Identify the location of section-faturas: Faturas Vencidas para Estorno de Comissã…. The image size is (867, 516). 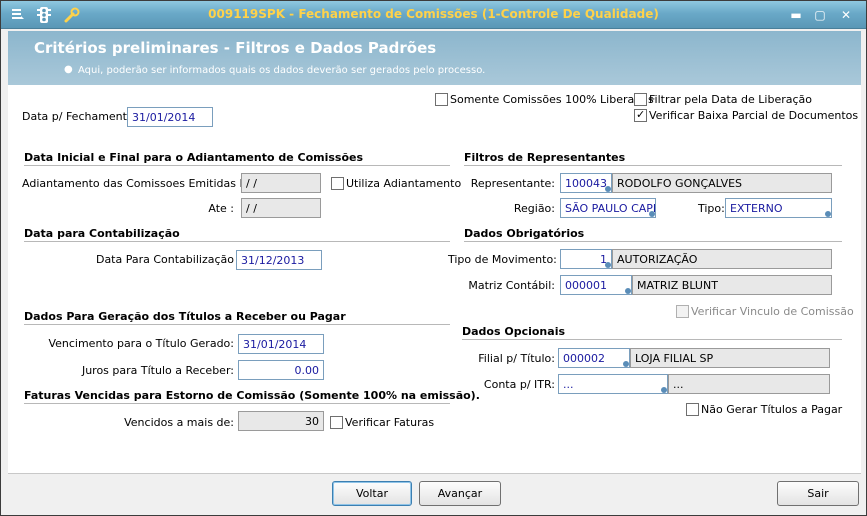
(252, 395).